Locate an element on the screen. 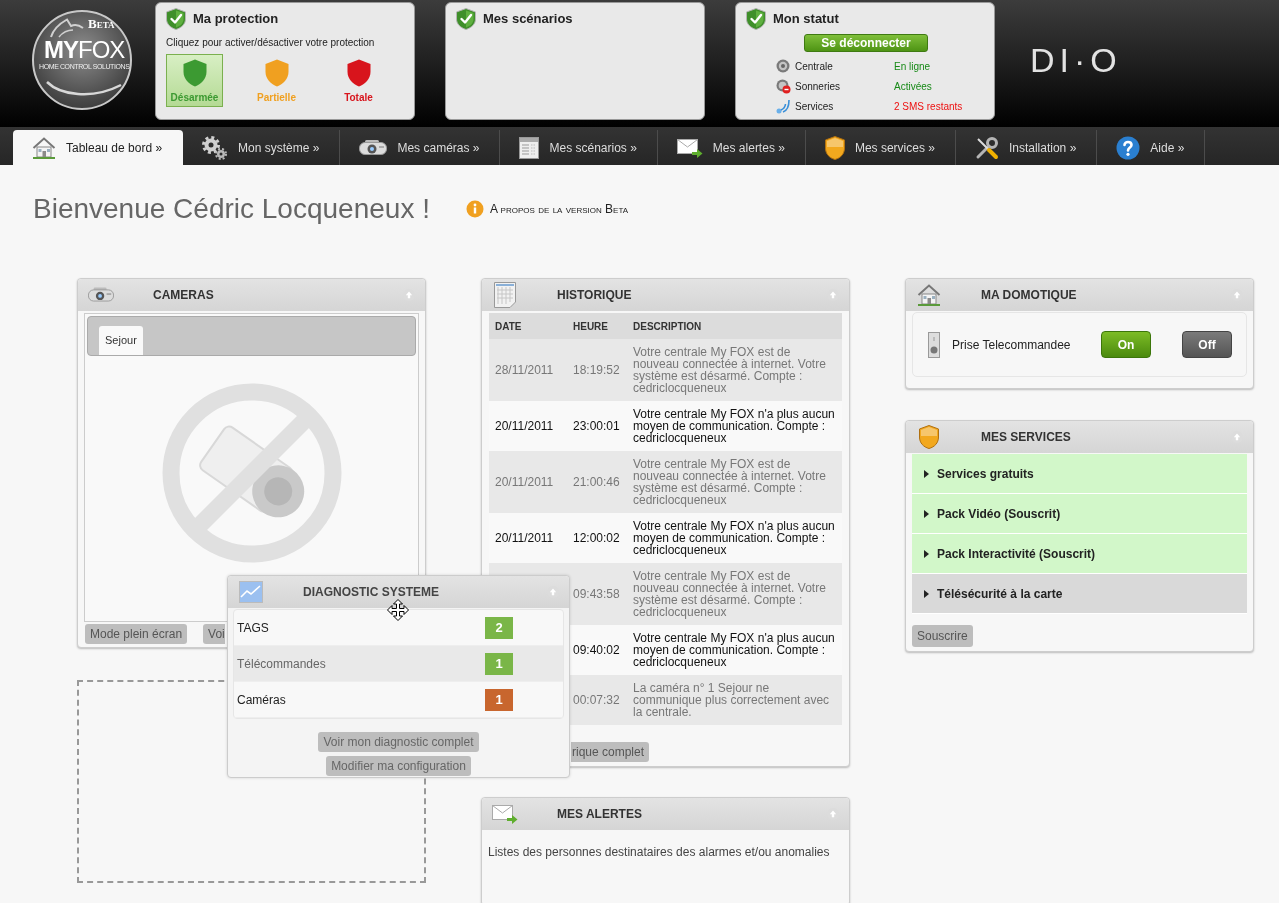  camera-tab: Sejour is located at coordinates (121, 340).